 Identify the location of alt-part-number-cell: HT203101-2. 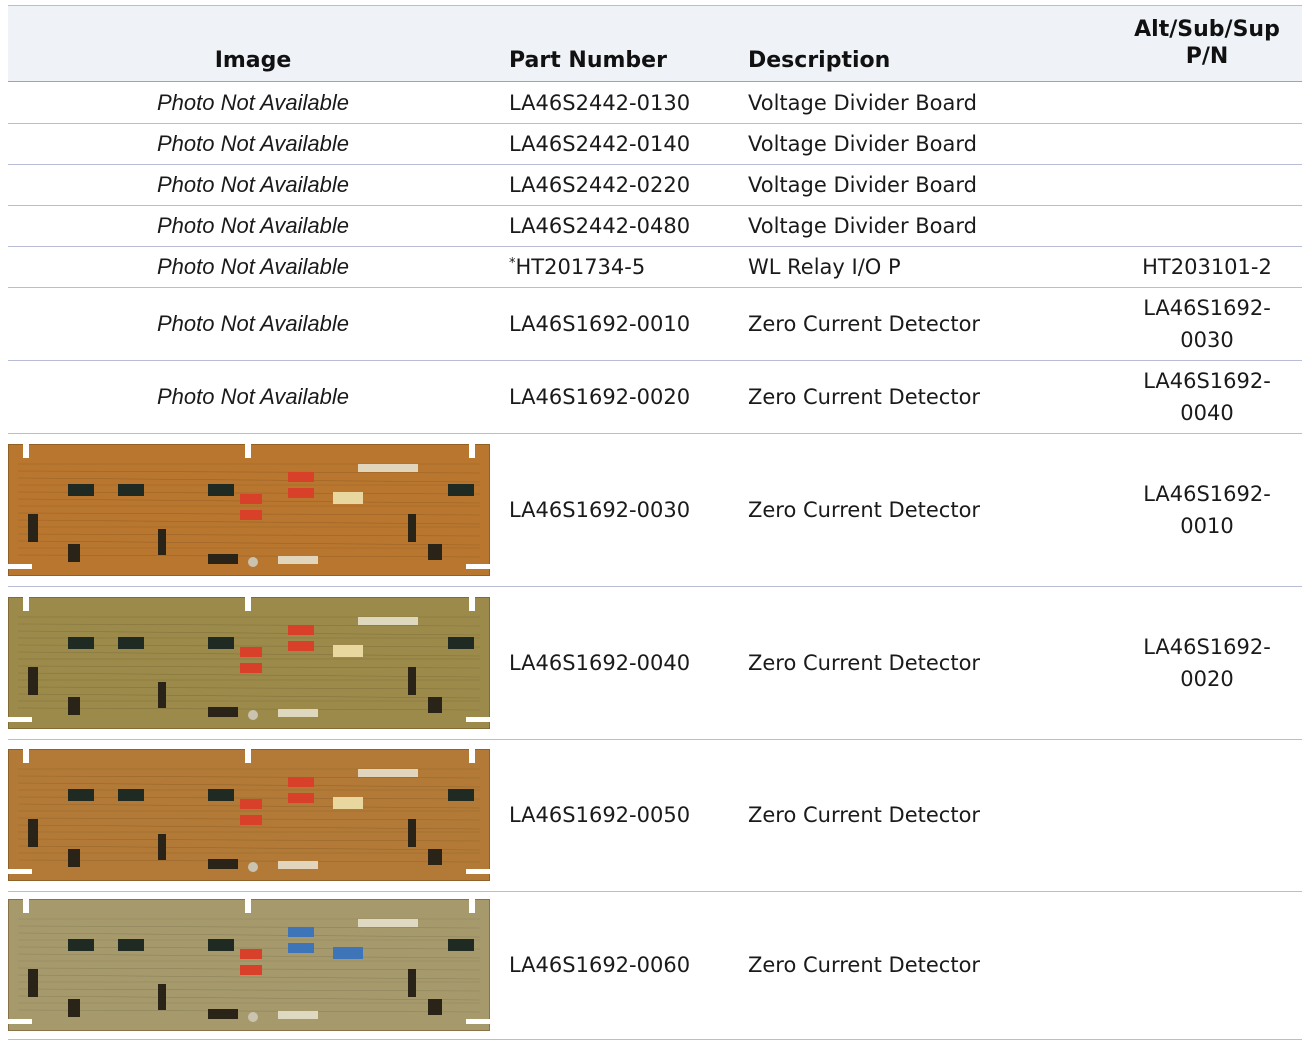
(1207, 266).